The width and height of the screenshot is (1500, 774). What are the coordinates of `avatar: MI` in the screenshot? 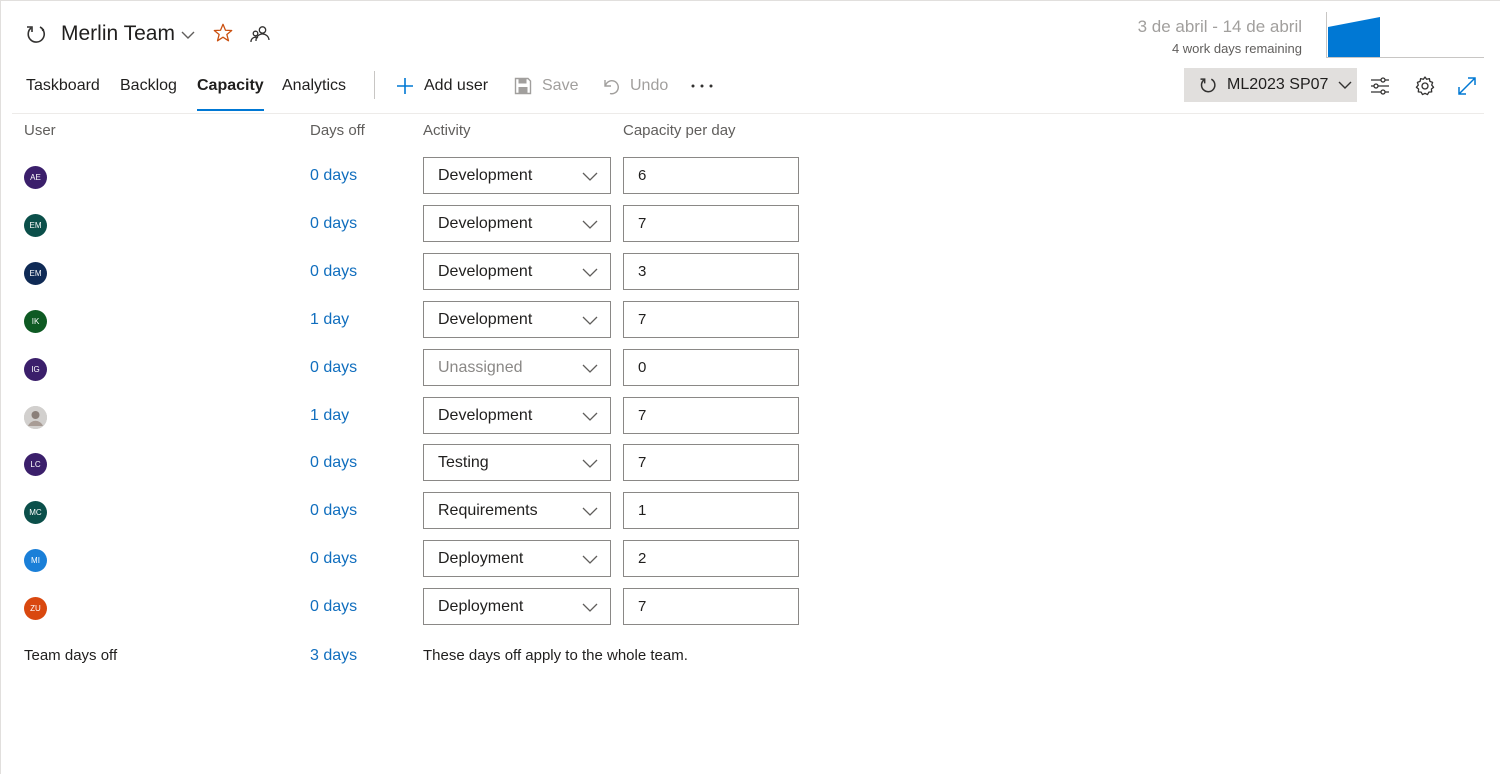 It's located at (35, 560).